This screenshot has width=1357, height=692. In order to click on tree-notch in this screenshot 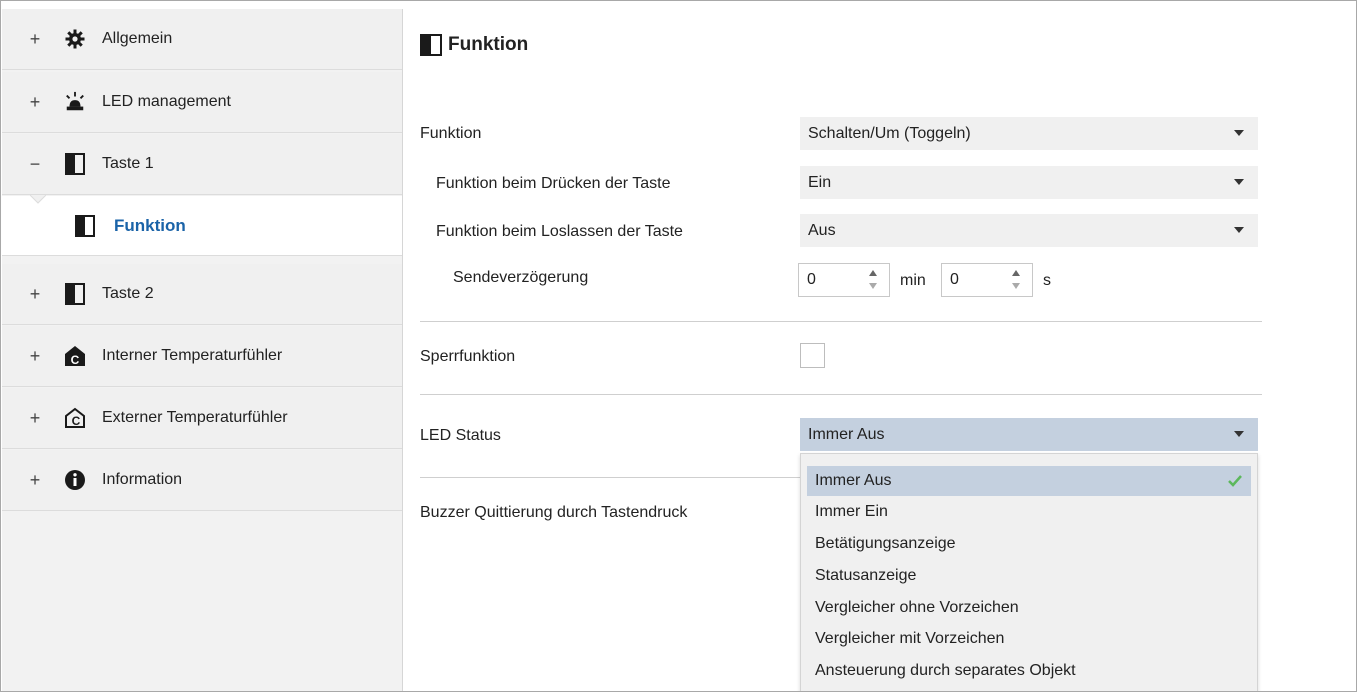, I will do `click(38, 199)`.